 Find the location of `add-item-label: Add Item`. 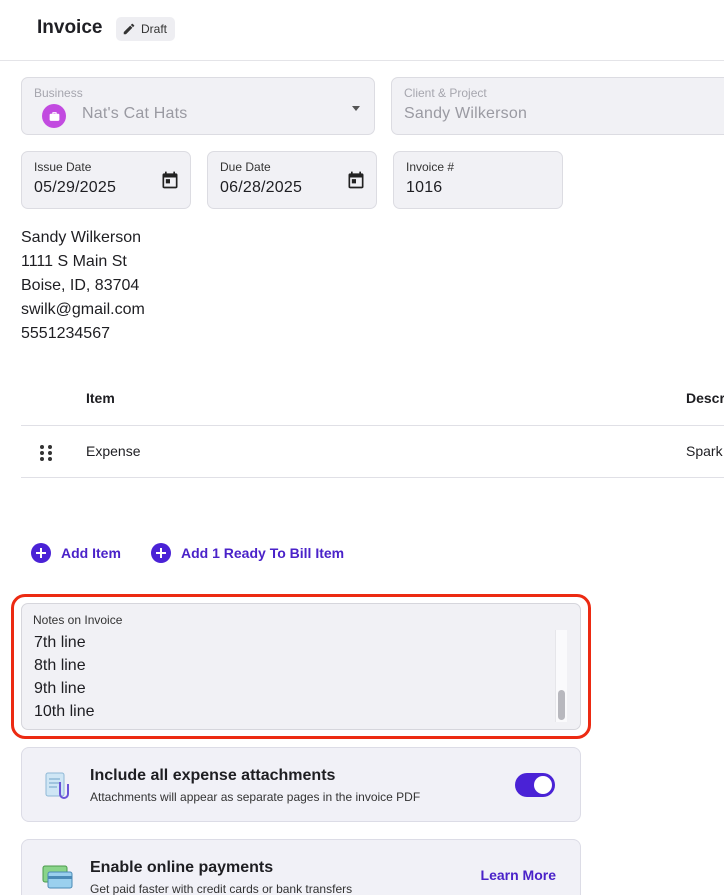

add-item-label: Add Item is located at coordinates (91, 553).